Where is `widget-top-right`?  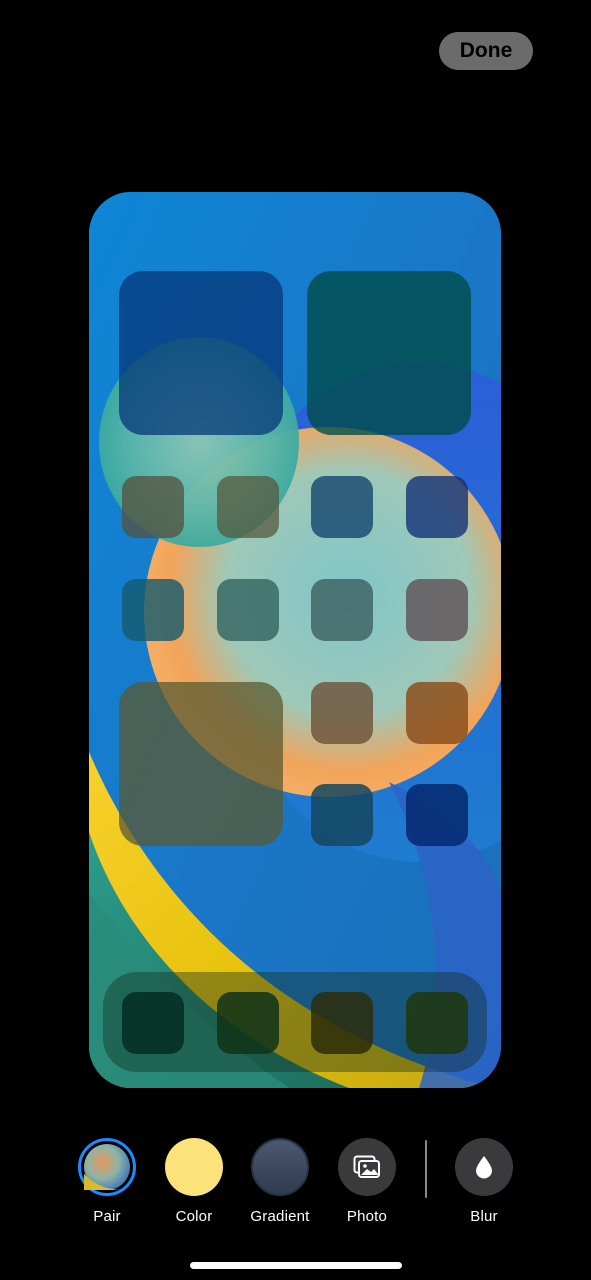
widget-top-right is located at coordinates (389, 353).